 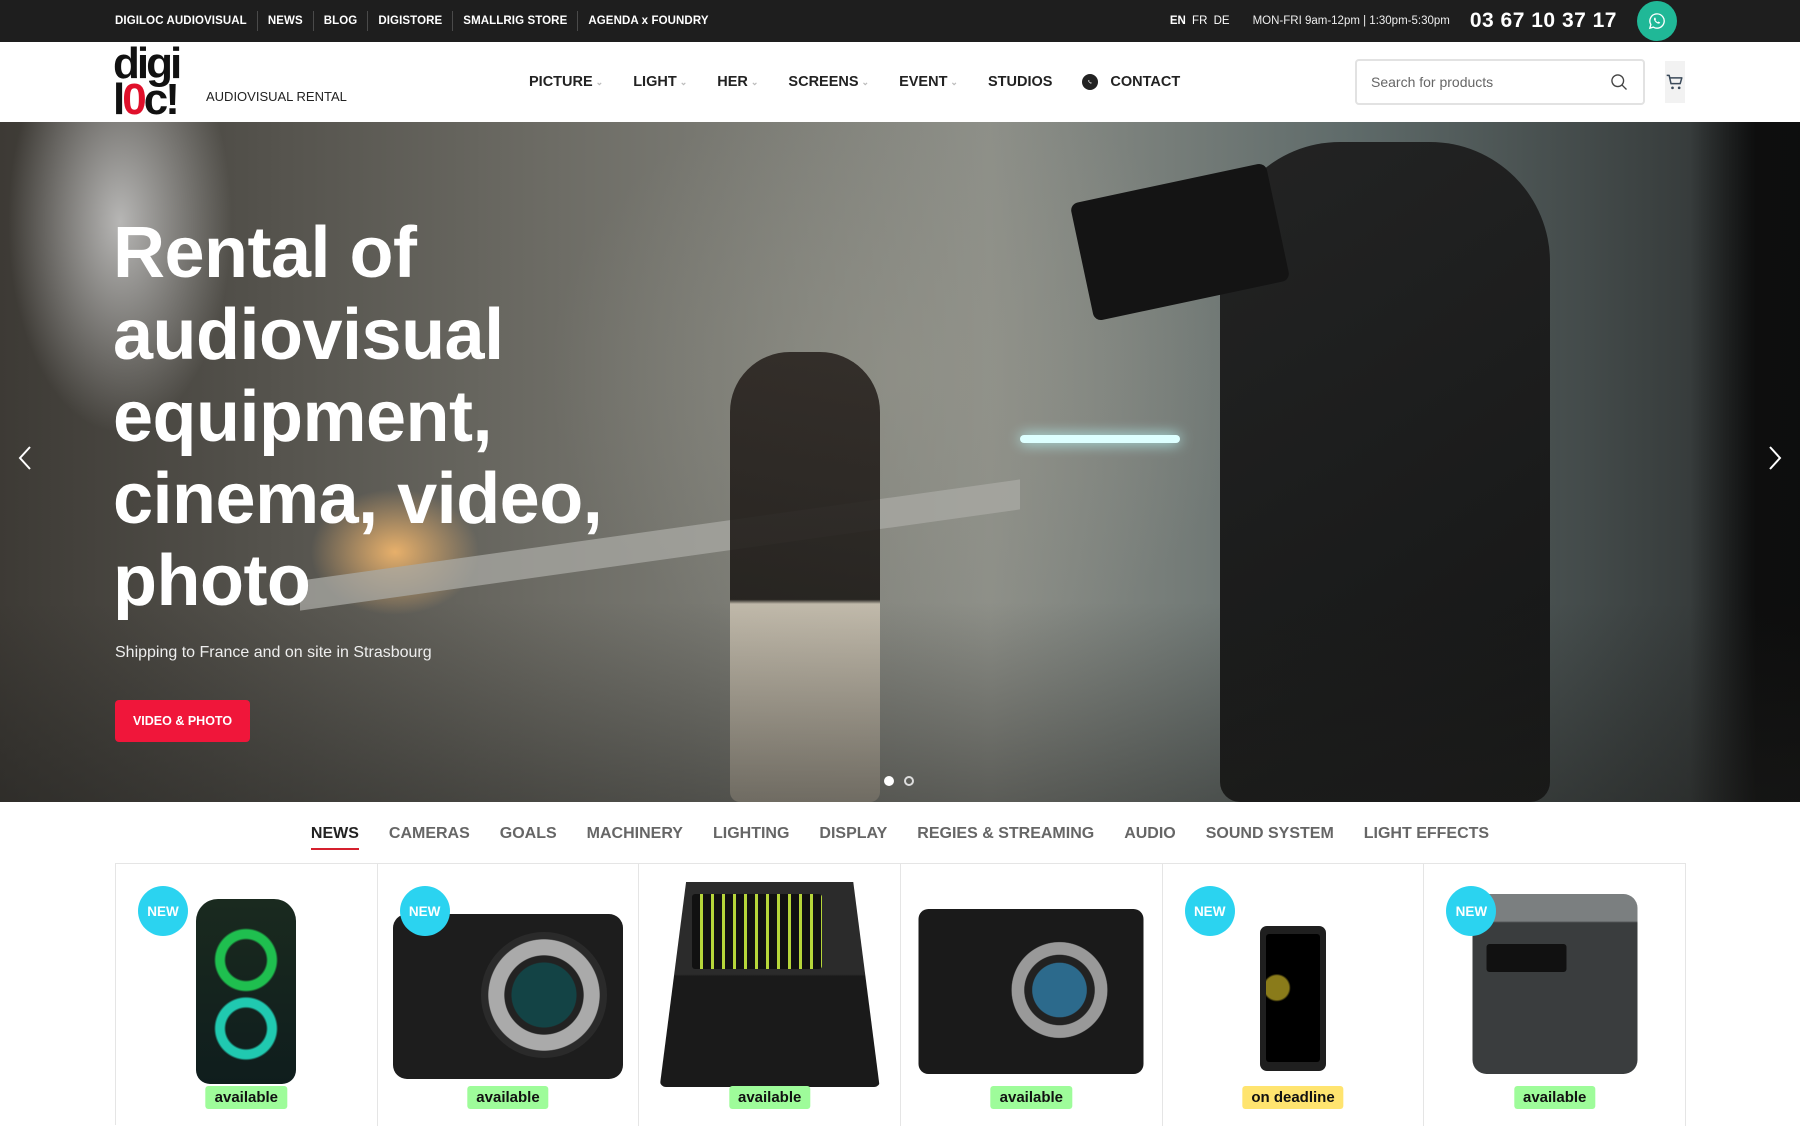 I want to click on whatsapp-button, so click(x=1657, y=21).